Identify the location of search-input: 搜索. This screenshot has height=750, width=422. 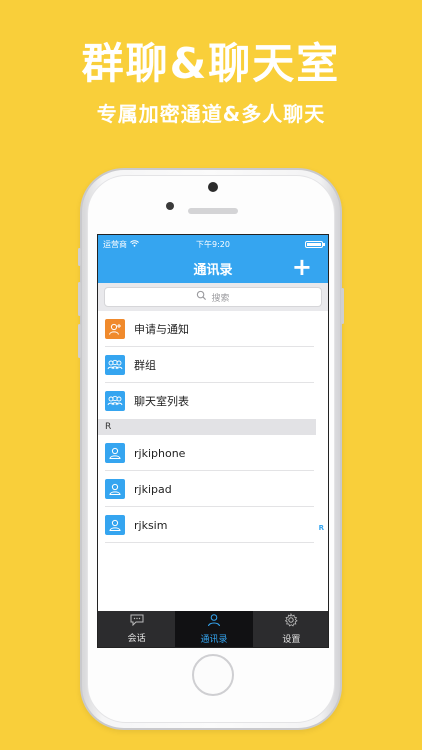
(213, 297).